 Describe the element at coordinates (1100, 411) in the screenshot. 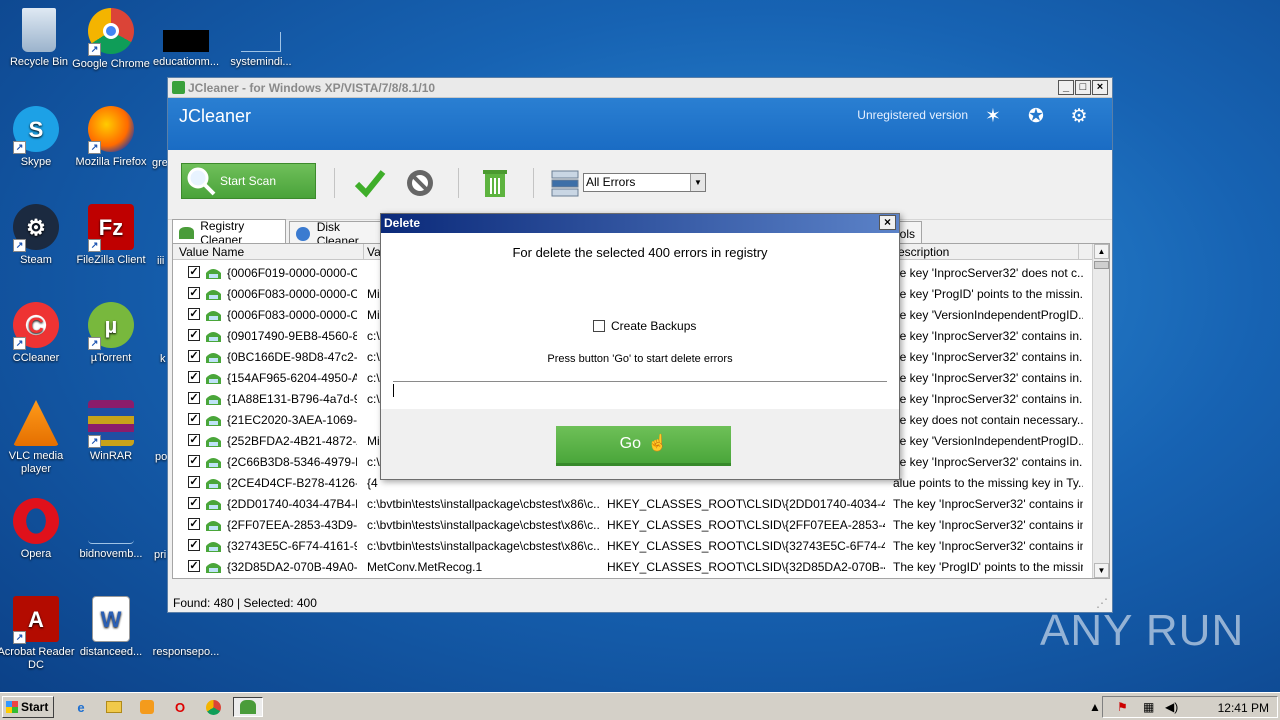

I see `vertical-scrollbar: ▲ ▼` at that location.